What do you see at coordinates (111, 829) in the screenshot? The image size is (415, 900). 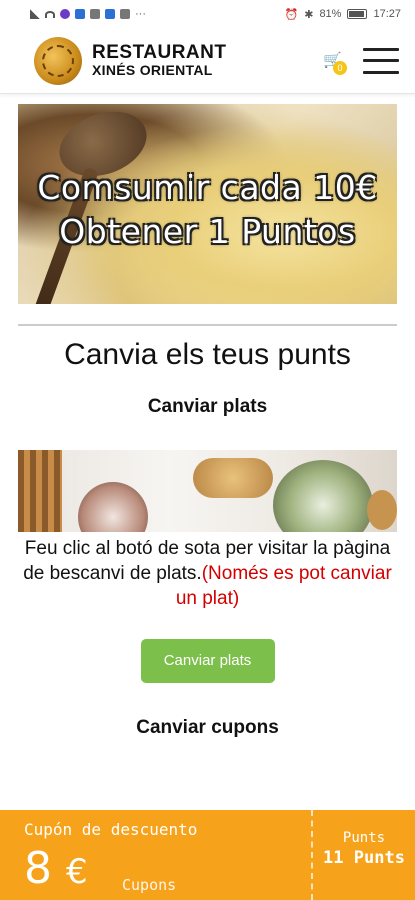 I see `coupon-title: Cupón de descuento` at bounding box center [111, 829].